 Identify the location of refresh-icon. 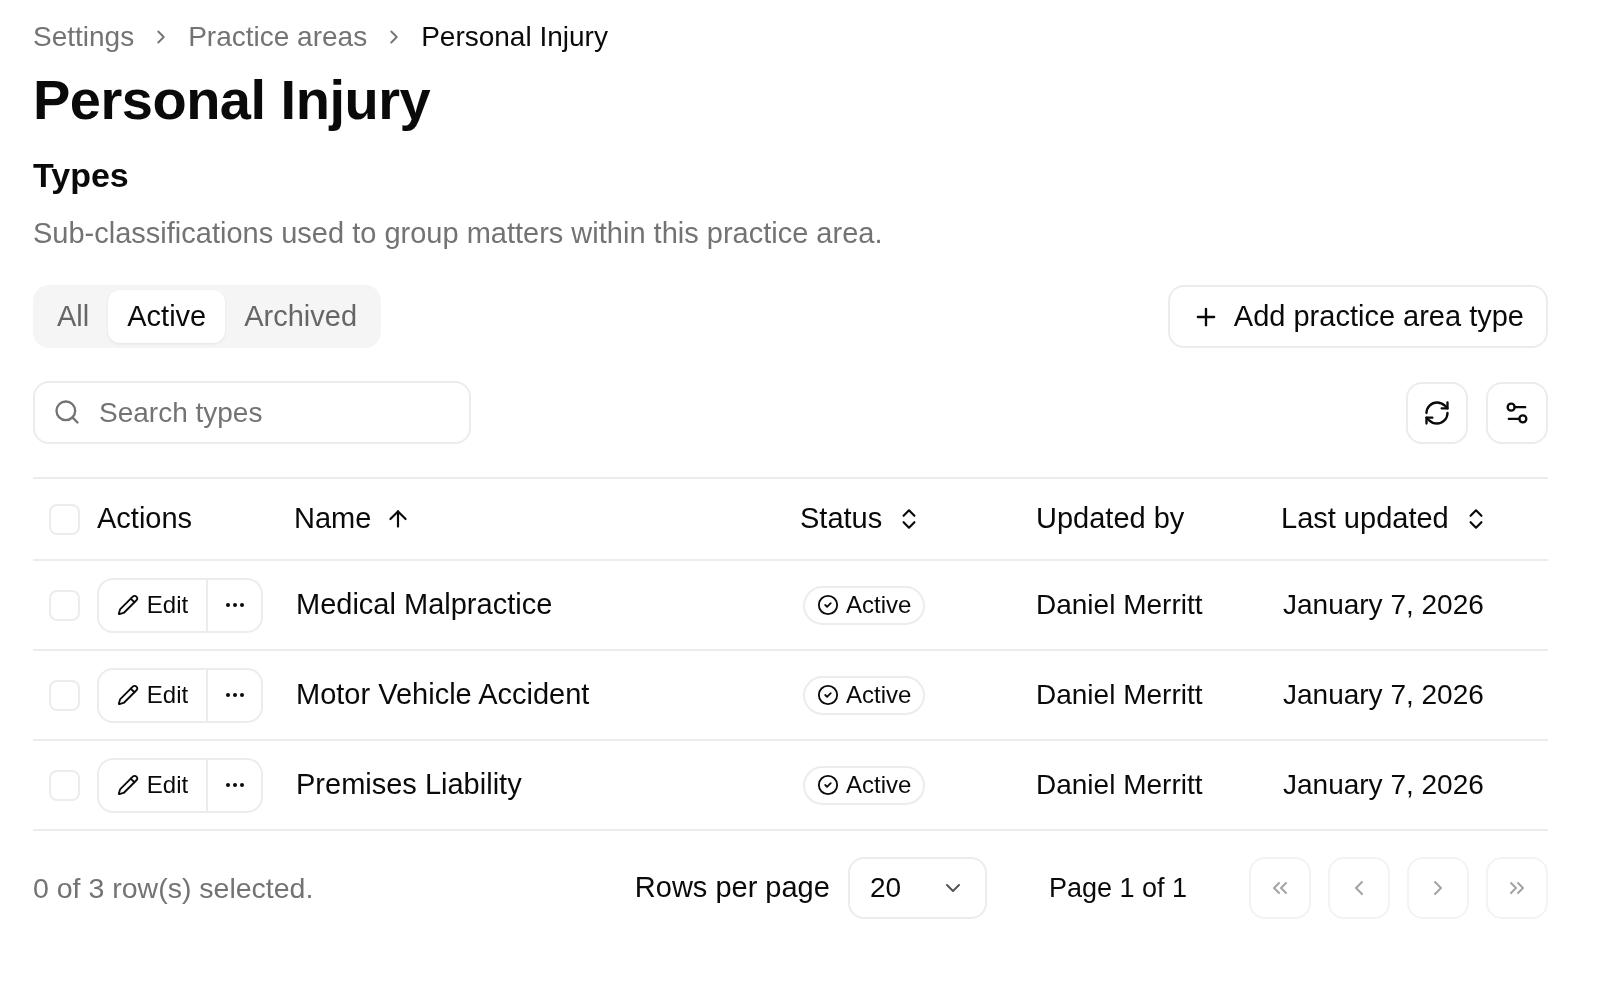
(1437, 412).